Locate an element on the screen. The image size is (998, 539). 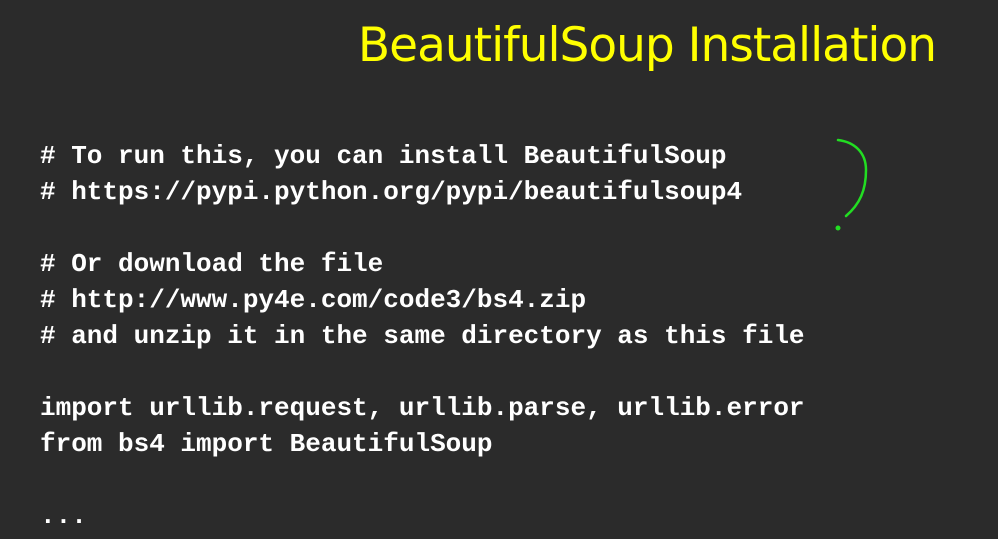
code-line: # http://www.py4e.com/code3/bs4.zip is located at coordinates (313, 300).